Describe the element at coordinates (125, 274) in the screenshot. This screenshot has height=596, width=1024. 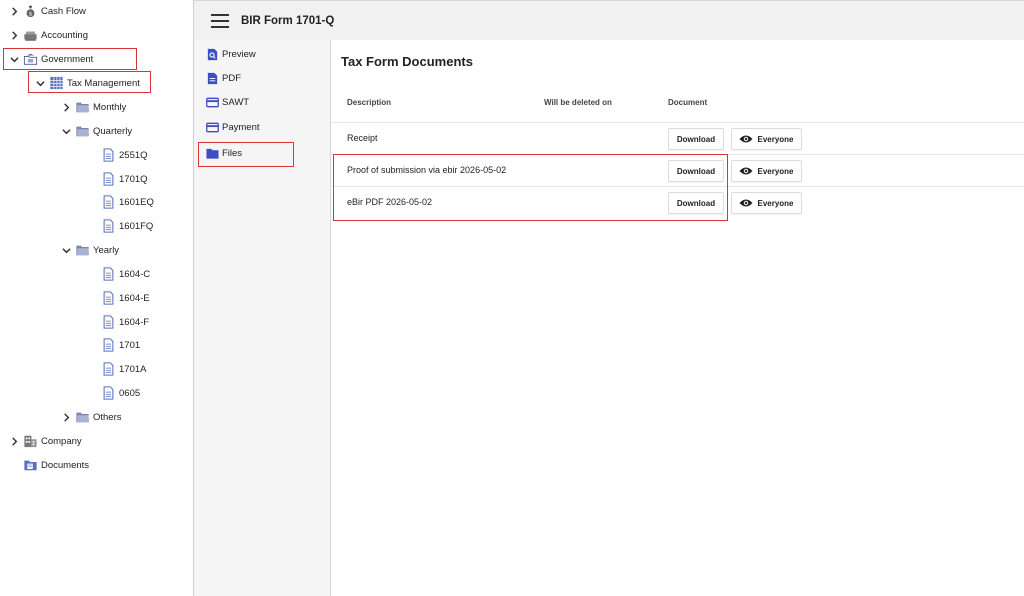
I see `tree-item-1604-c: 1604-C` at that location.